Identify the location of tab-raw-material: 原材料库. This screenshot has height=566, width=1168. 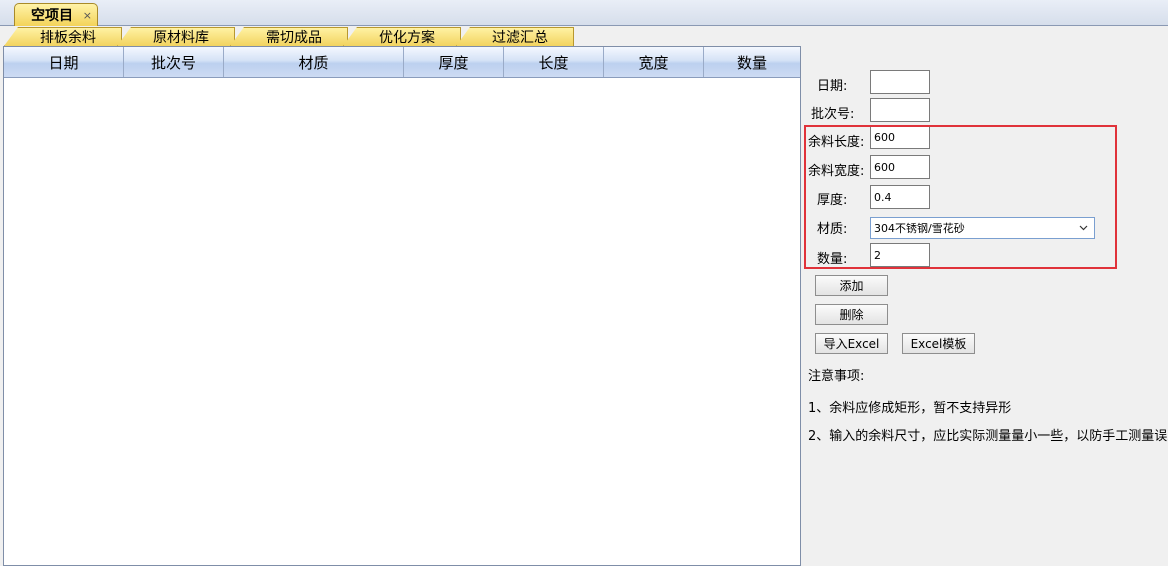
(176, 36).